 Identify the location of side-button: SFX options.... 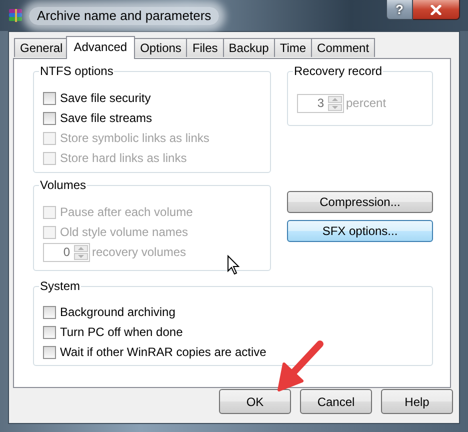
(360, 231).